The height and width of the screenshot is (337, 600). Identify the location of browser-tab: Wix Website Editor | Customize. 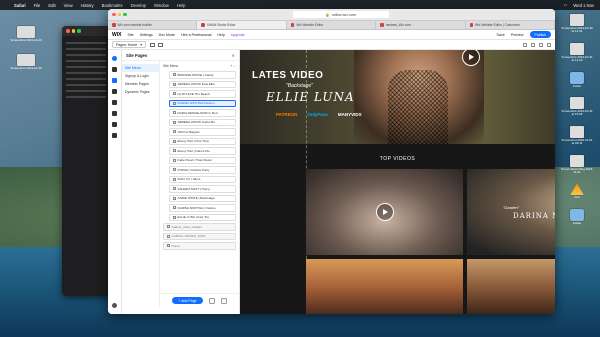
(510, 25).